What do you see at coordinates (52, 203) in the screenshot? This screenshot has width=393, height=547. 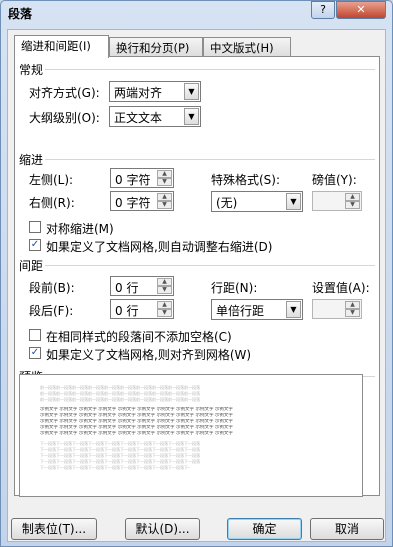 I see `right-indent-label: 右侧(R):` at bounding box center [52, 203].